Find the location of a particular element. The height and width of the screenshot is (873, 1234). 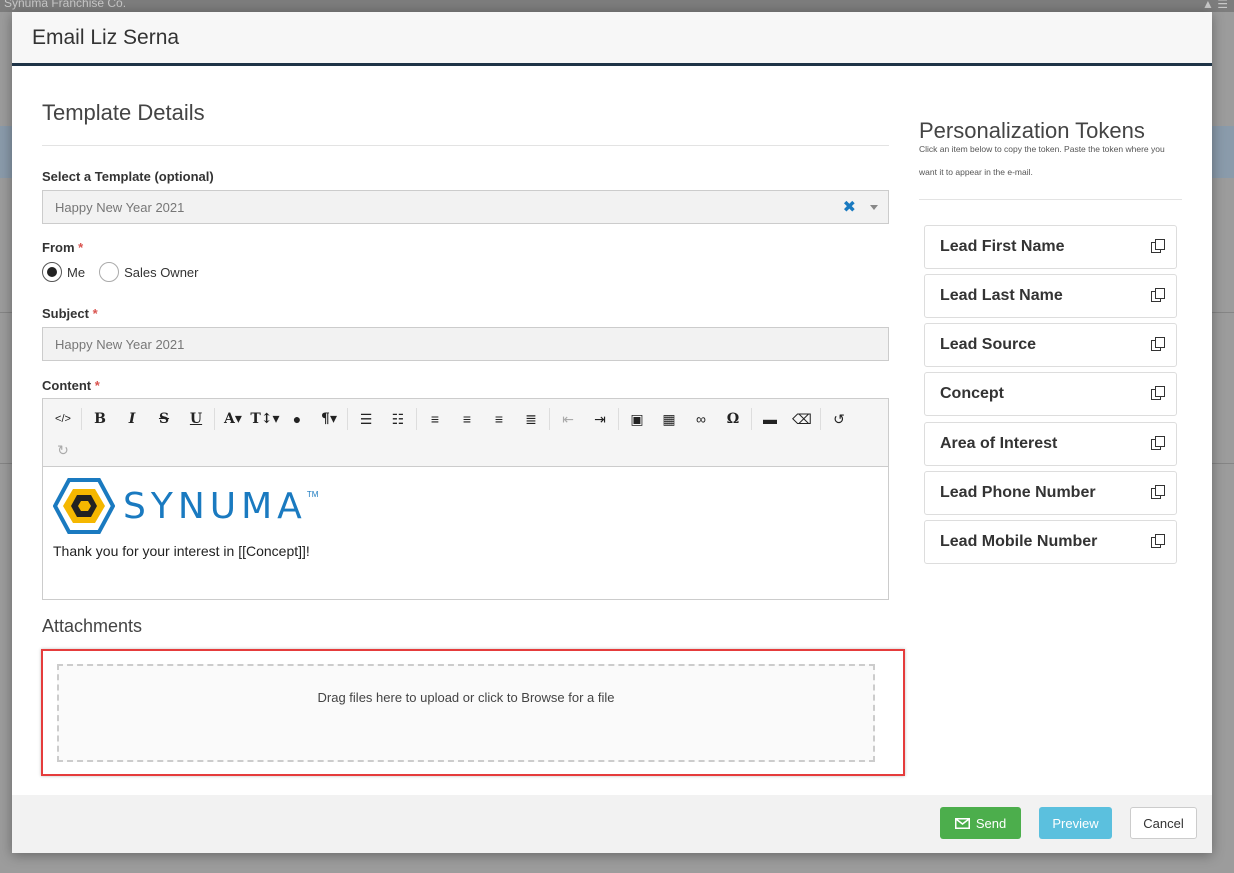

from-label: From * is located at coordinates (62, 247).